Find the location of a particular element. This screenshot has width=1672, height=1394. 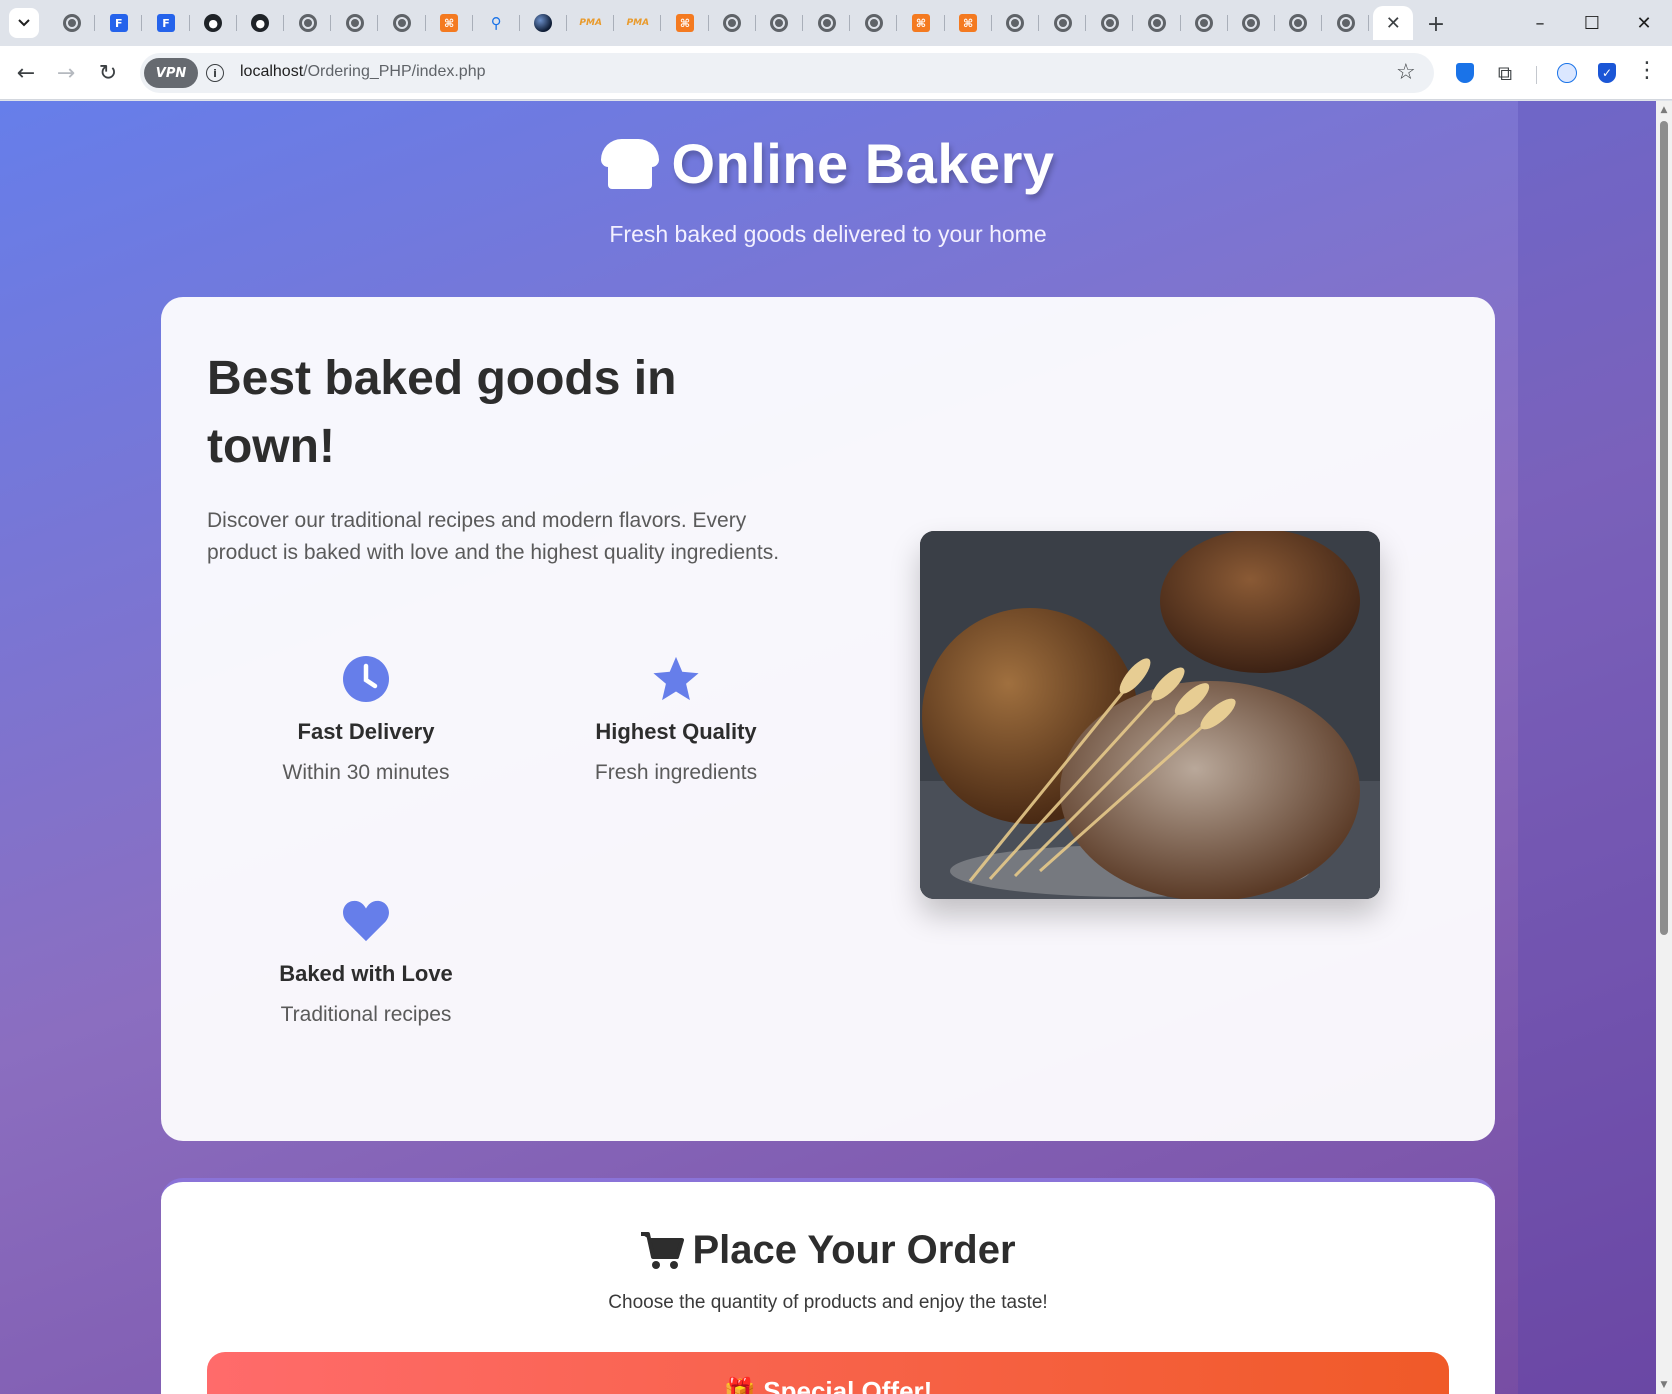

profile-icon is located at coordinates (1567, 73).